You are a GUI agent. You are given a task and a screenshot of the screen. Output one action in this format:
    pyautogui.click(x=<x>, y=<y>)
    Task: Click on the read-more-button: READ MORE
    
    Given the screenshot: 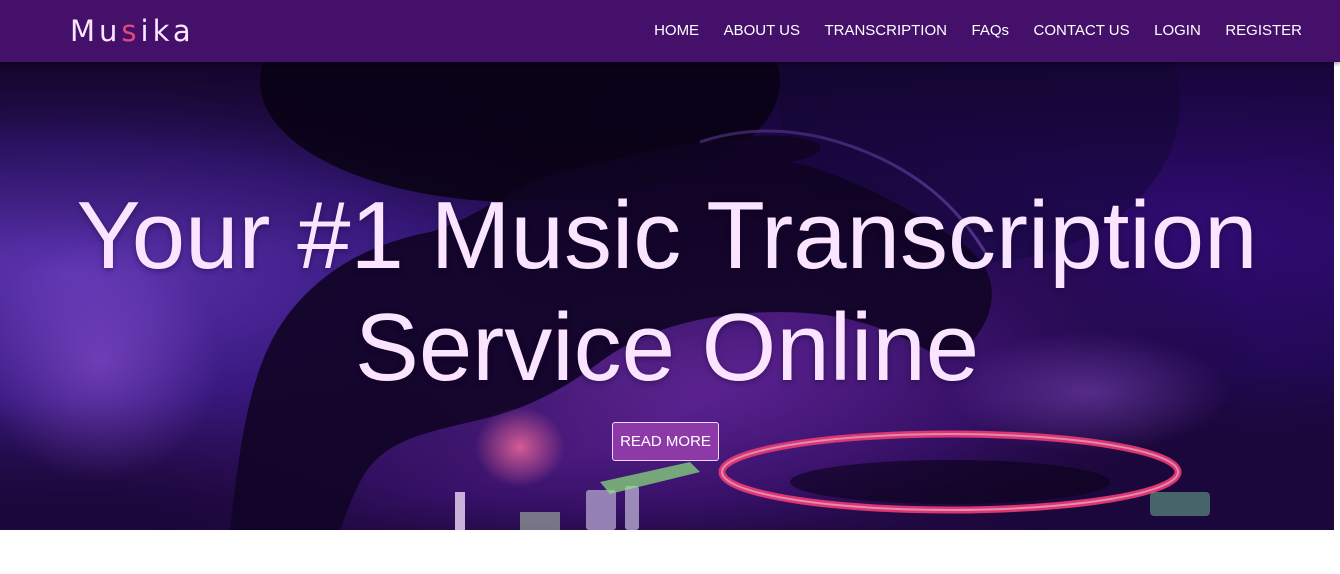 What is the action you would take?
    pyautogui.click(x=665, y=441)
    